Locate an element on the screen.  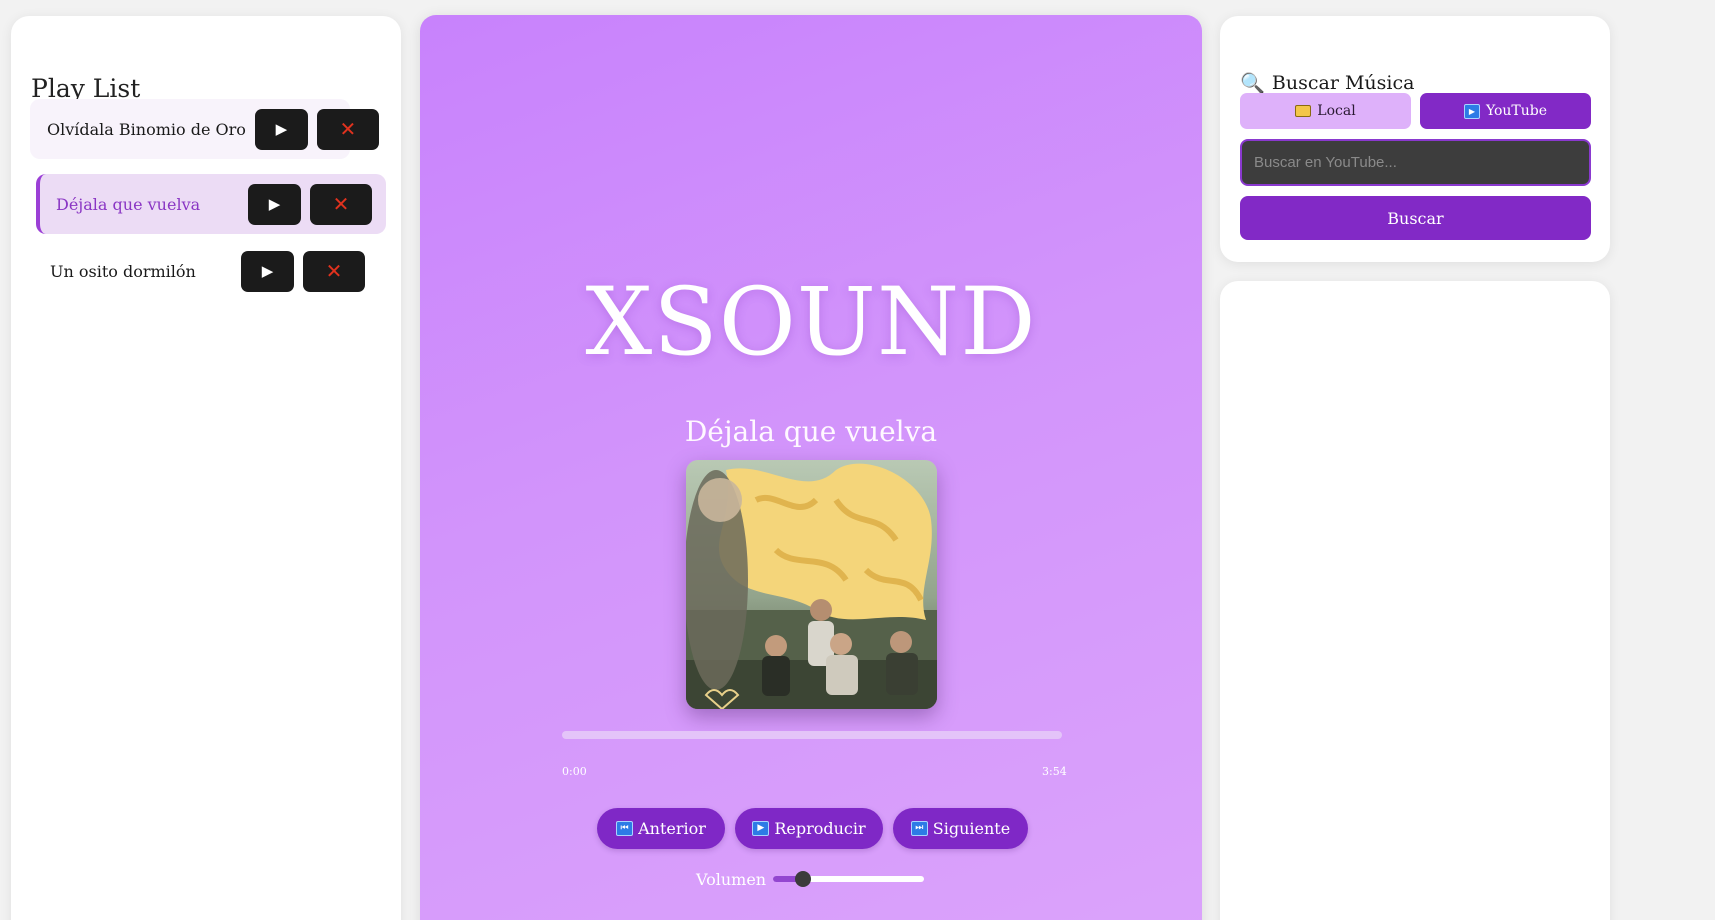
brand-logo: XSOUND is located at coordinates (811, 322).